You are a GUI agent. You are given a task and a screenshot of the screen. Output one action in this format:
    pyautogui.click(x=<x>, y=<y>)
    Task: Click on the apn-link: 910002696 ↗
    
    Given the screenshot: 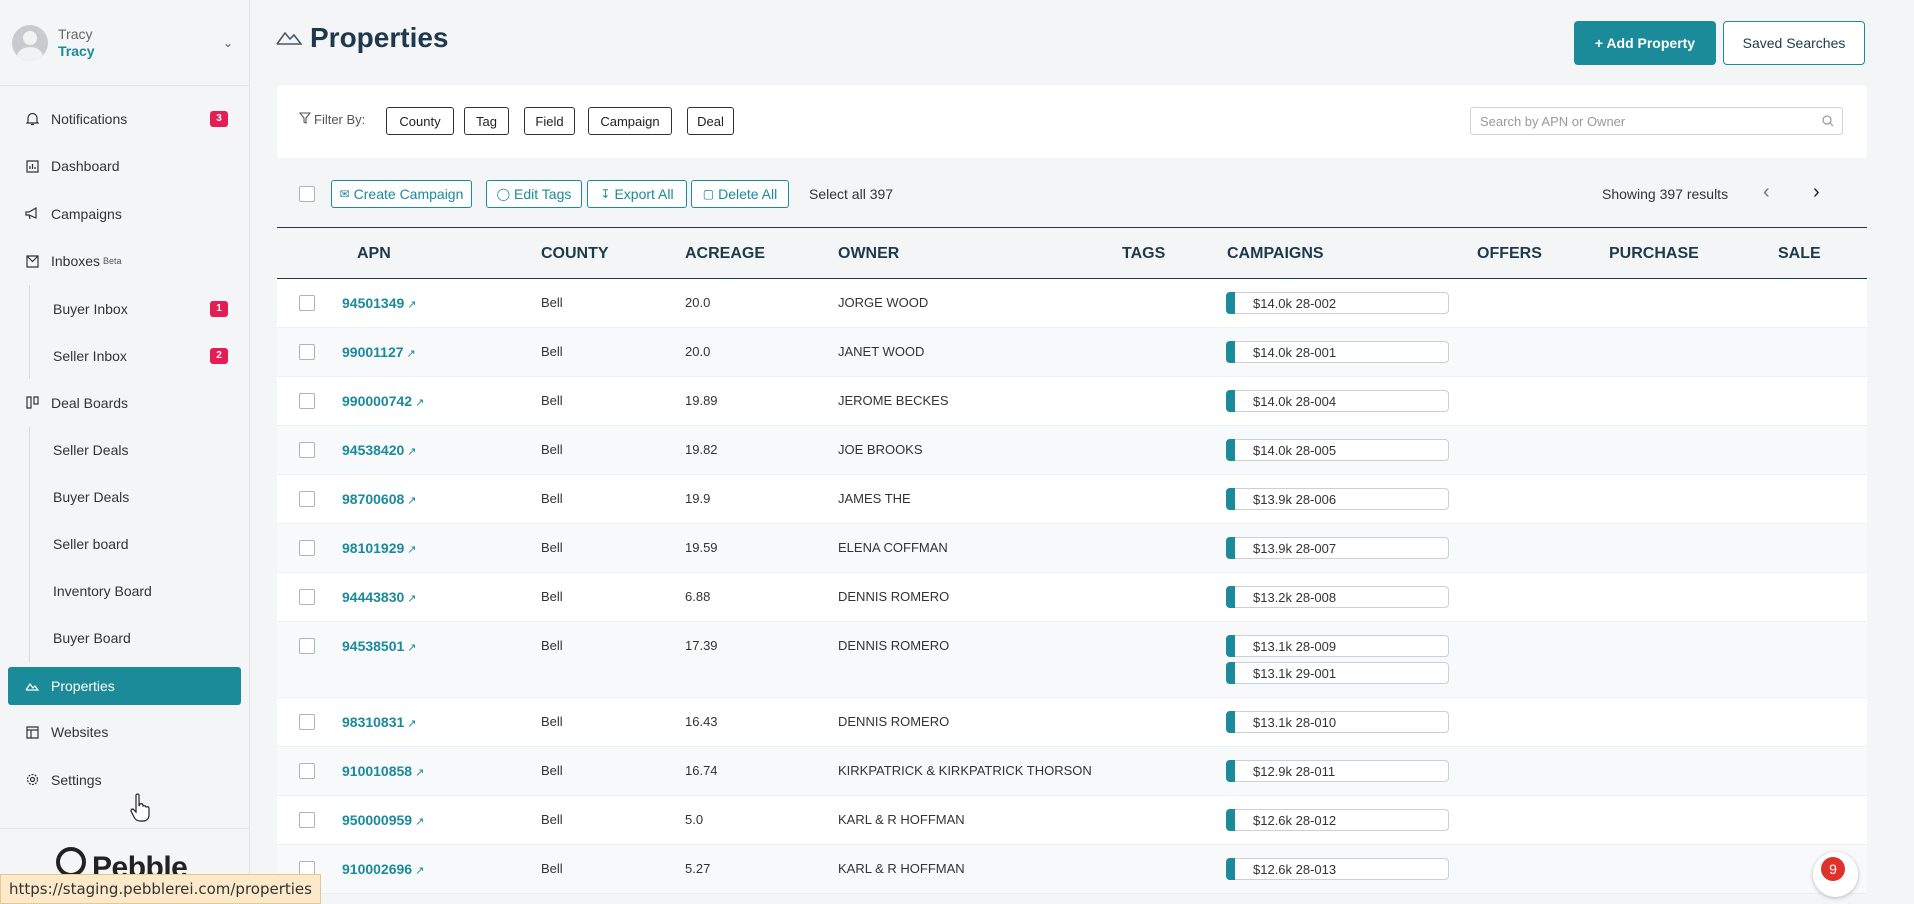 What is the action you would take?
    pyautogui.click(x=383, y=869)
    